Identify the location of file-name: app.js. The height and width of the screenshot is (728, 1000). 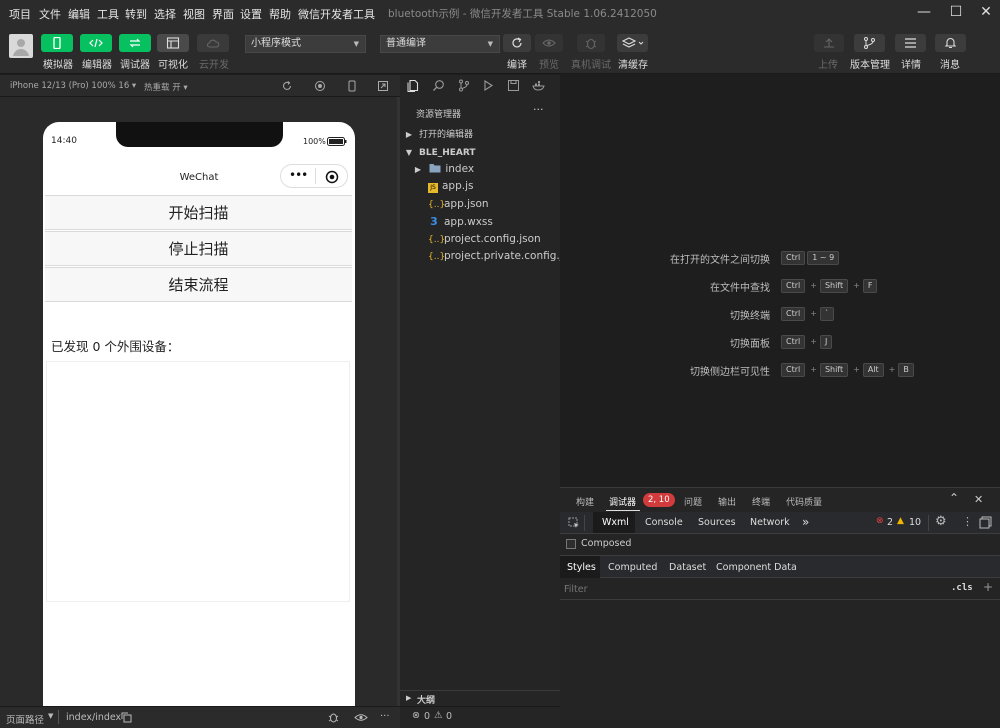
(458, 186).